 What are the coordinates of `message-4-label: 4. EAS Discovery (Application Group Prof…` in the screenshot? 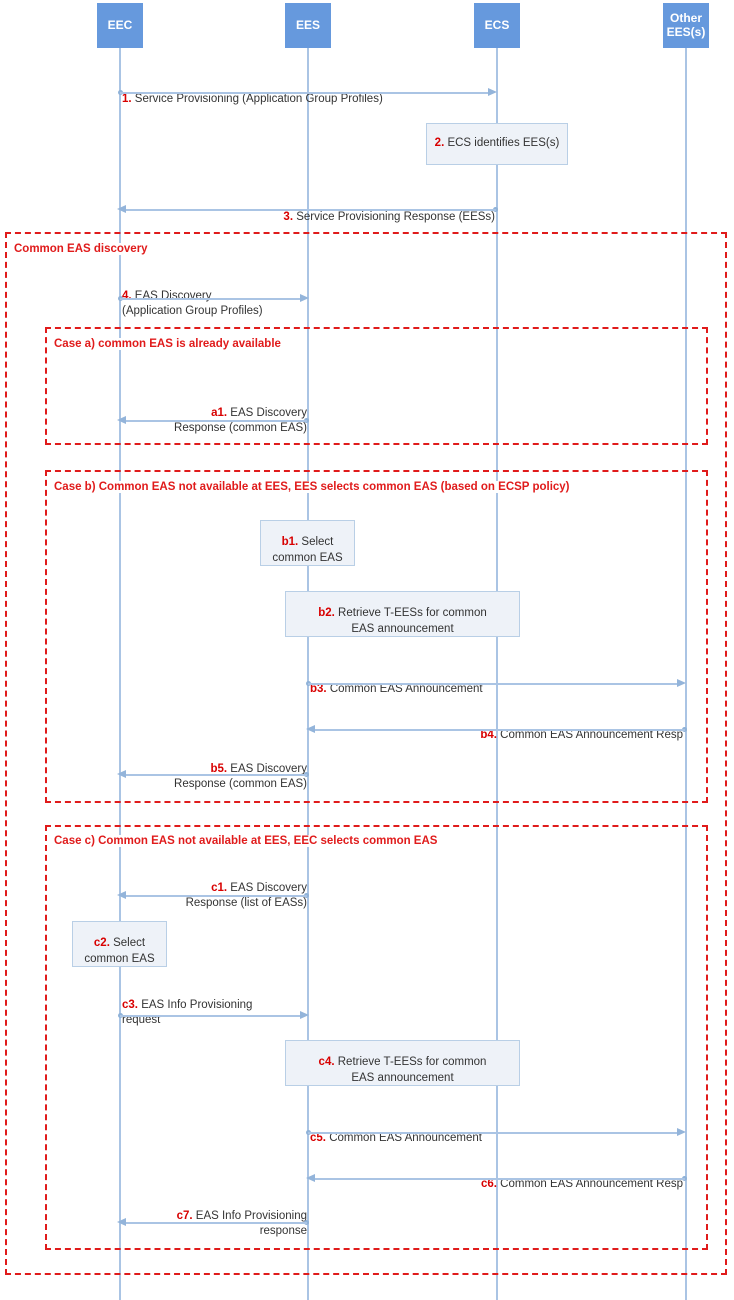 It's located at (222, 296).